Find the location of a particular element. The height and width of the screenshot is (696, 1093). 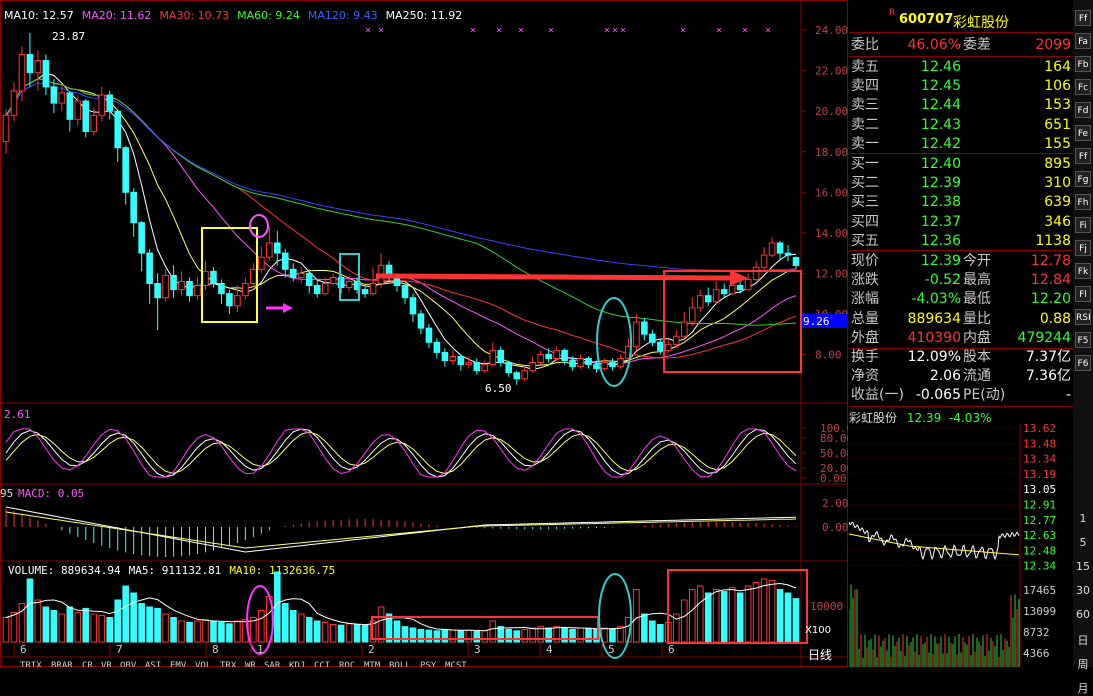

period-button: 月 is located at coordinates (1083, 688).